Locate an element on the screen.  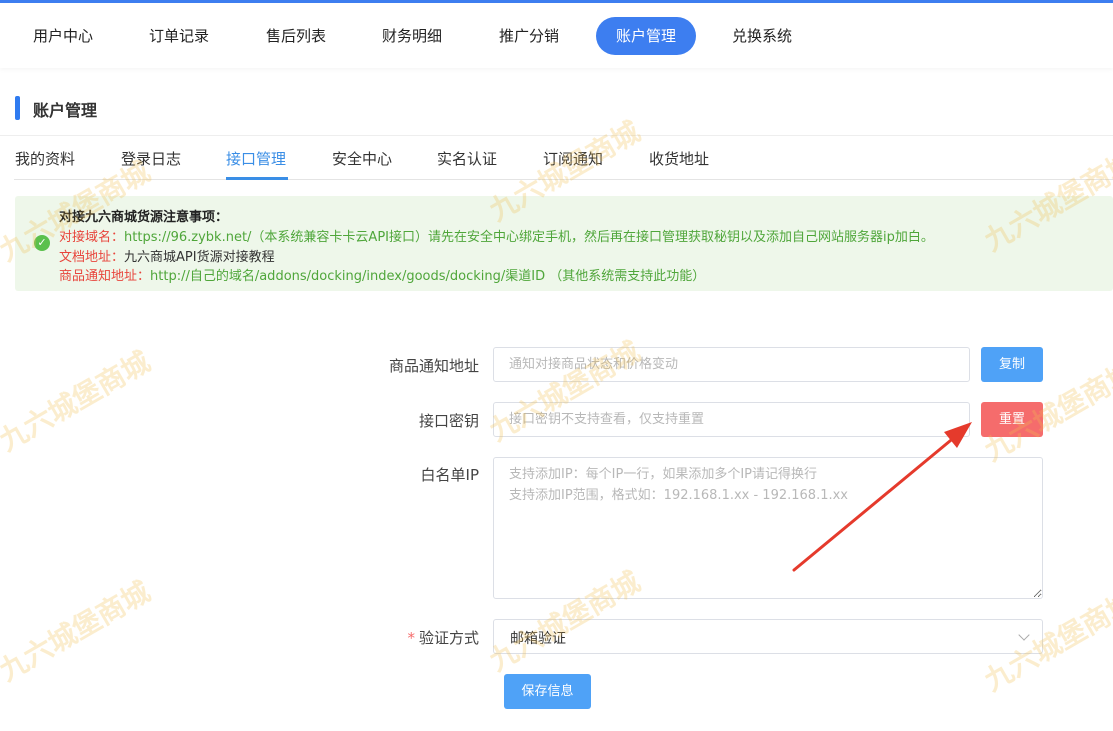
check-circle-icon: ✓ is located at coordinates (42, 243).